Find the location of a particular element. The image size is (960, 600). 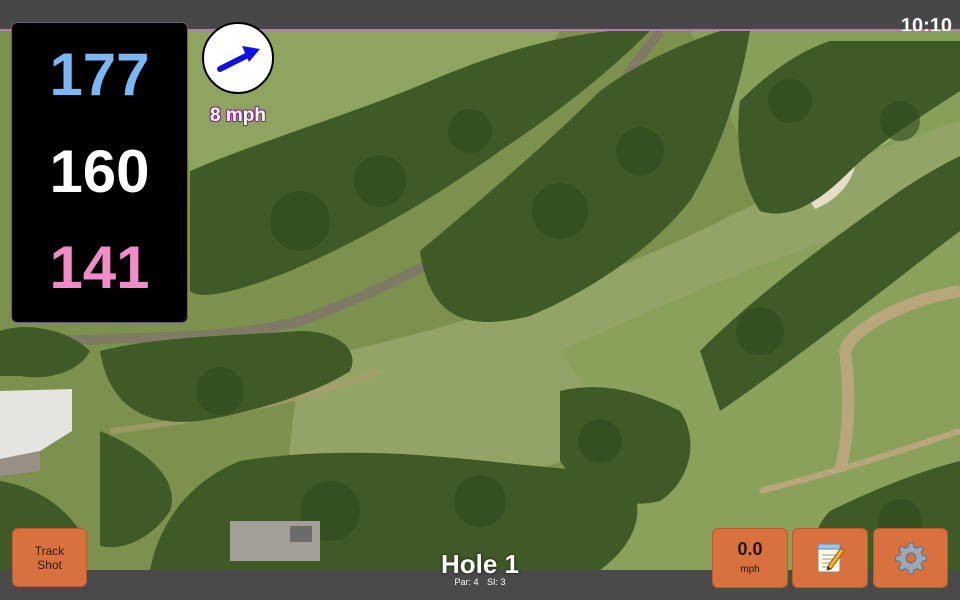

speed-button: 0.0 mph is located at coordinates (750, 558).